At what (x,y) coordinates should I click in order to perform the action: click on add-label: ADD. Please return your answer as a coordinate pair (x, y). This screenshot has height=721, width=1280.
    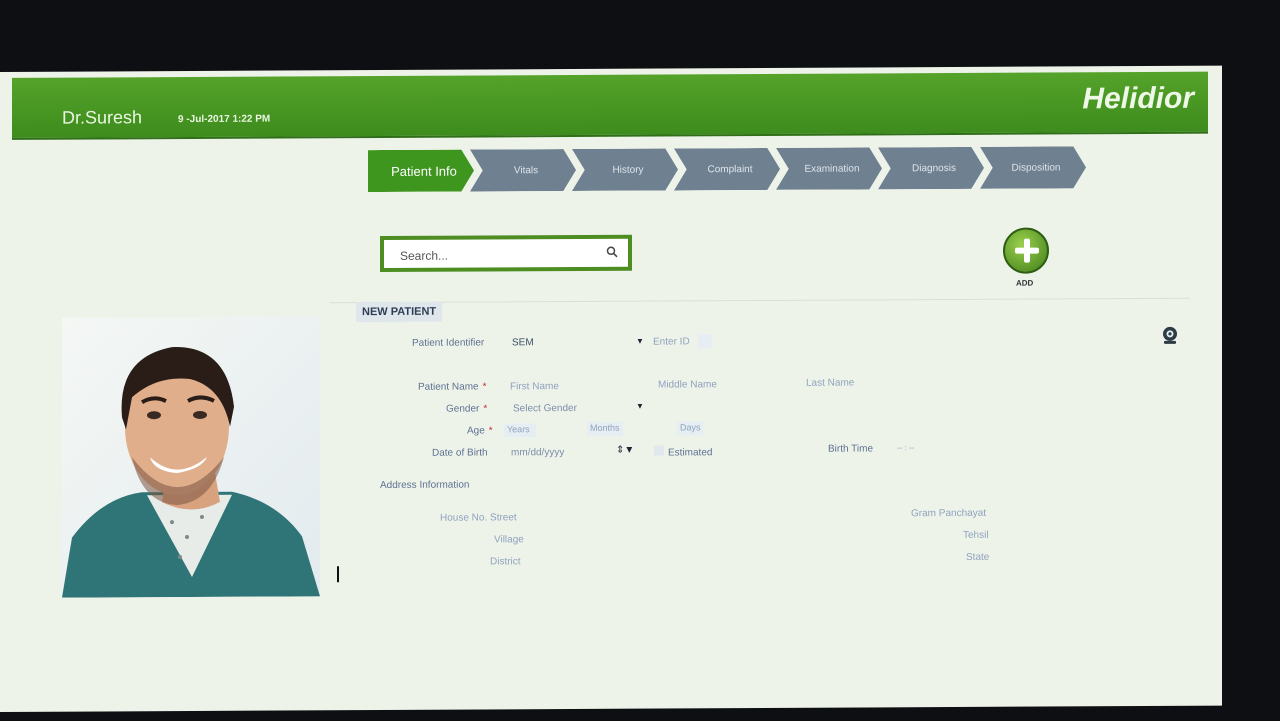
    Looking at the image, I should click on (1025, 283).